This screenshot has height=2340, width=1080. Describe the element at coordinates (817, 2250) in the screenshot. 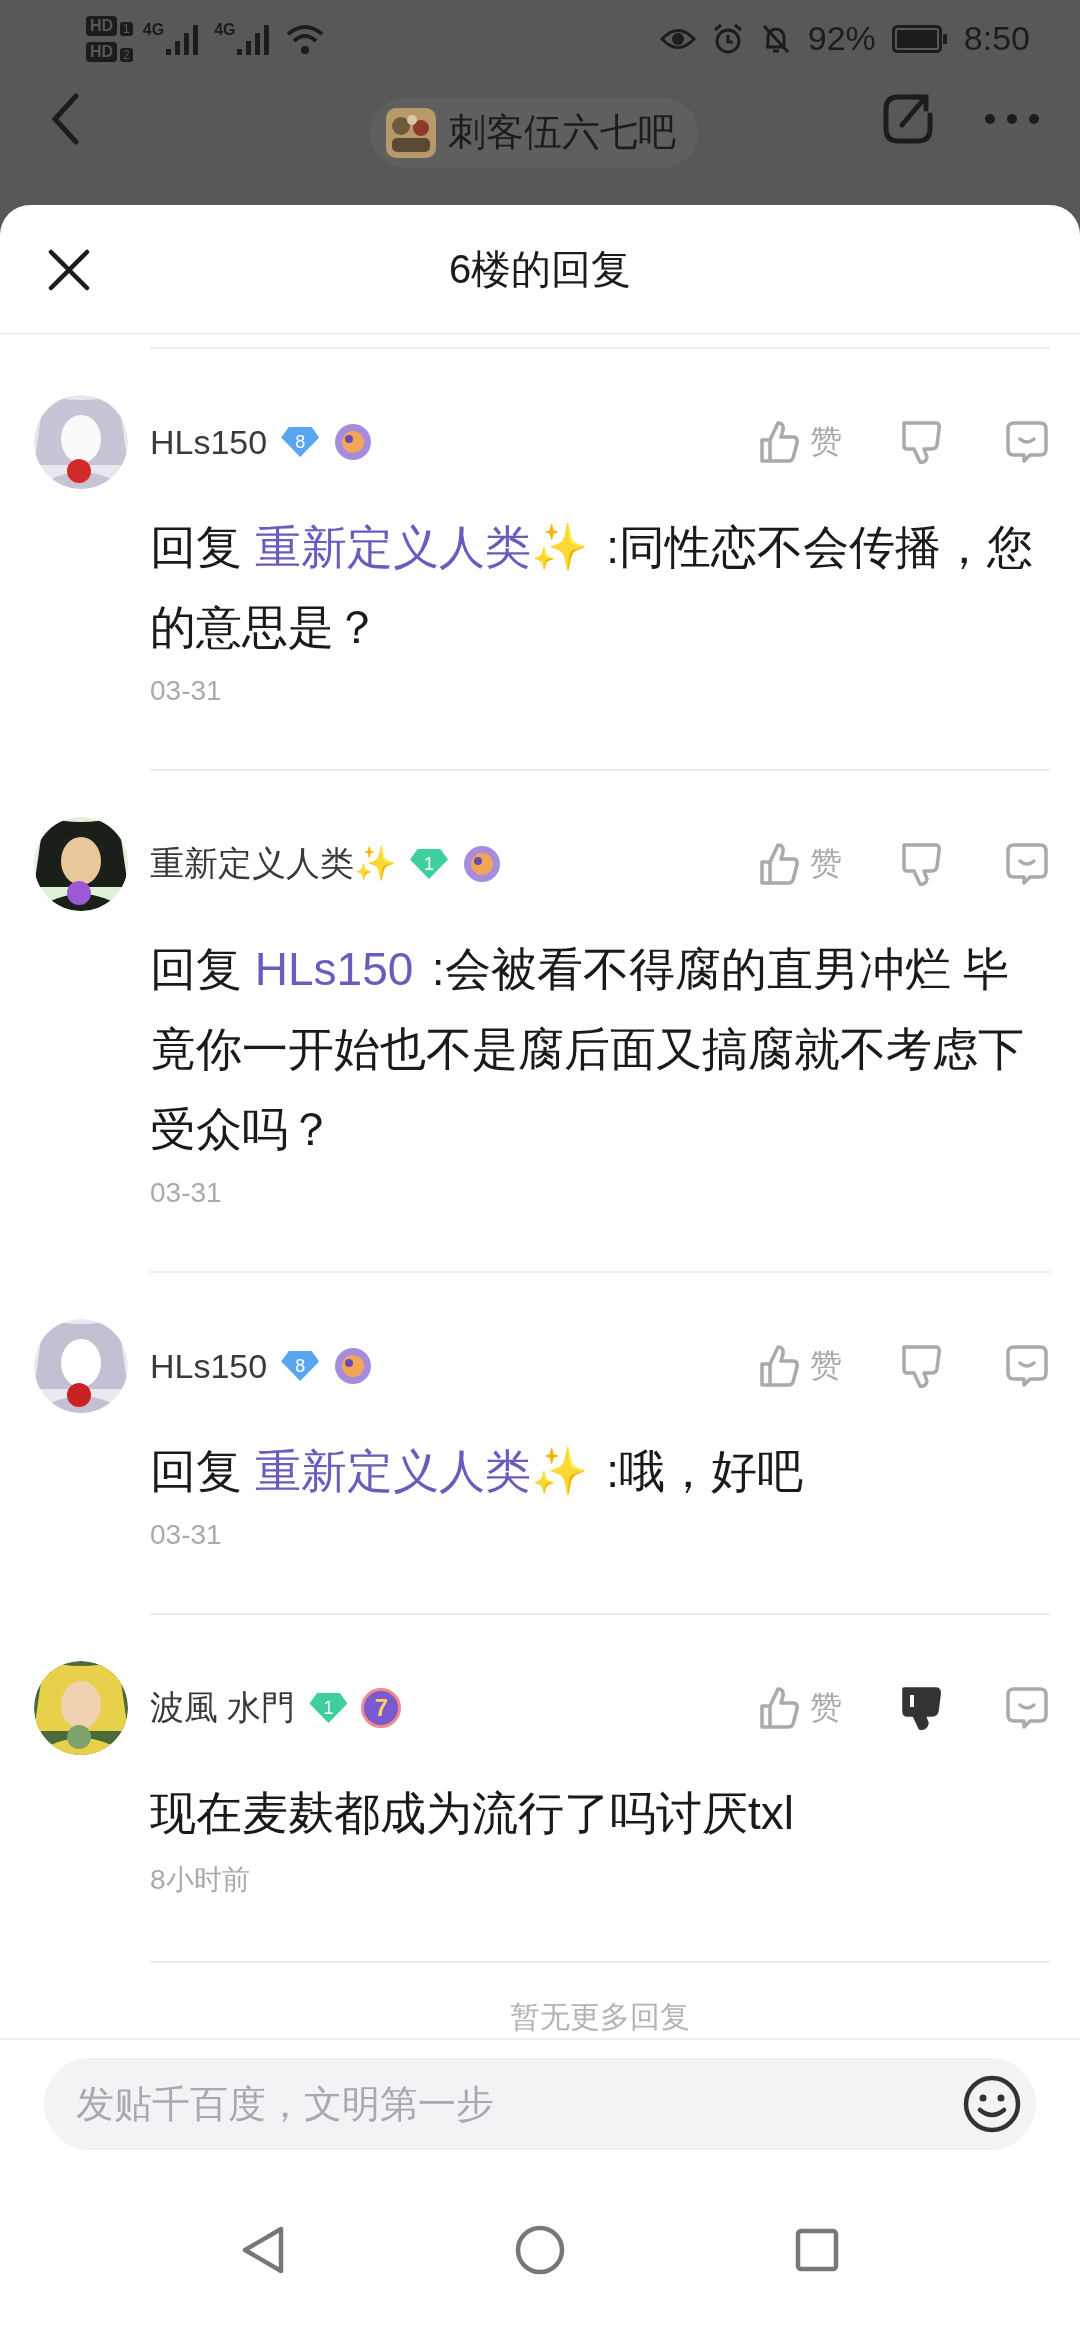

I see `recents-icon` at that location.